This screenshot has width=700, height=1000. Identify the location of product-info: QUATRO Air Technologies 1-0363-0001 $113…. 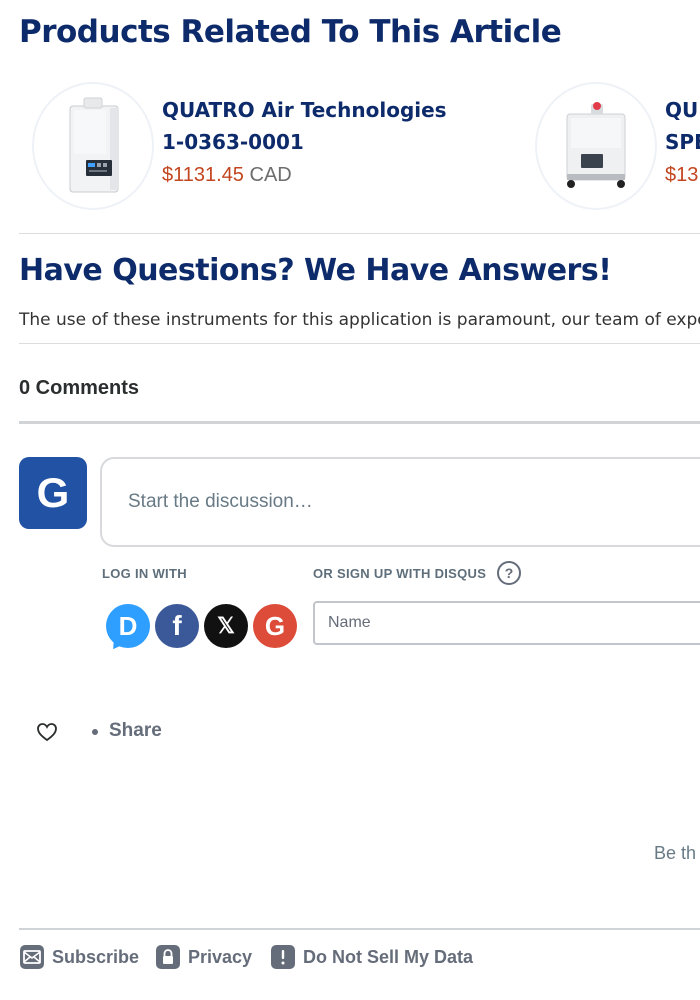
(304, 143).